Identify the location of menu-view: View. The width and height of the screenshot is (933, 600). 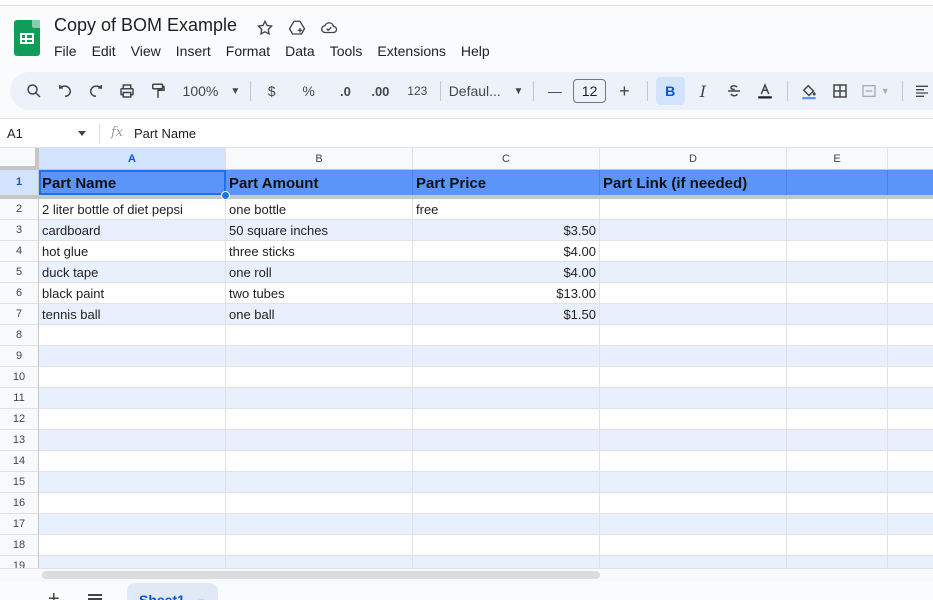
(146, 51).